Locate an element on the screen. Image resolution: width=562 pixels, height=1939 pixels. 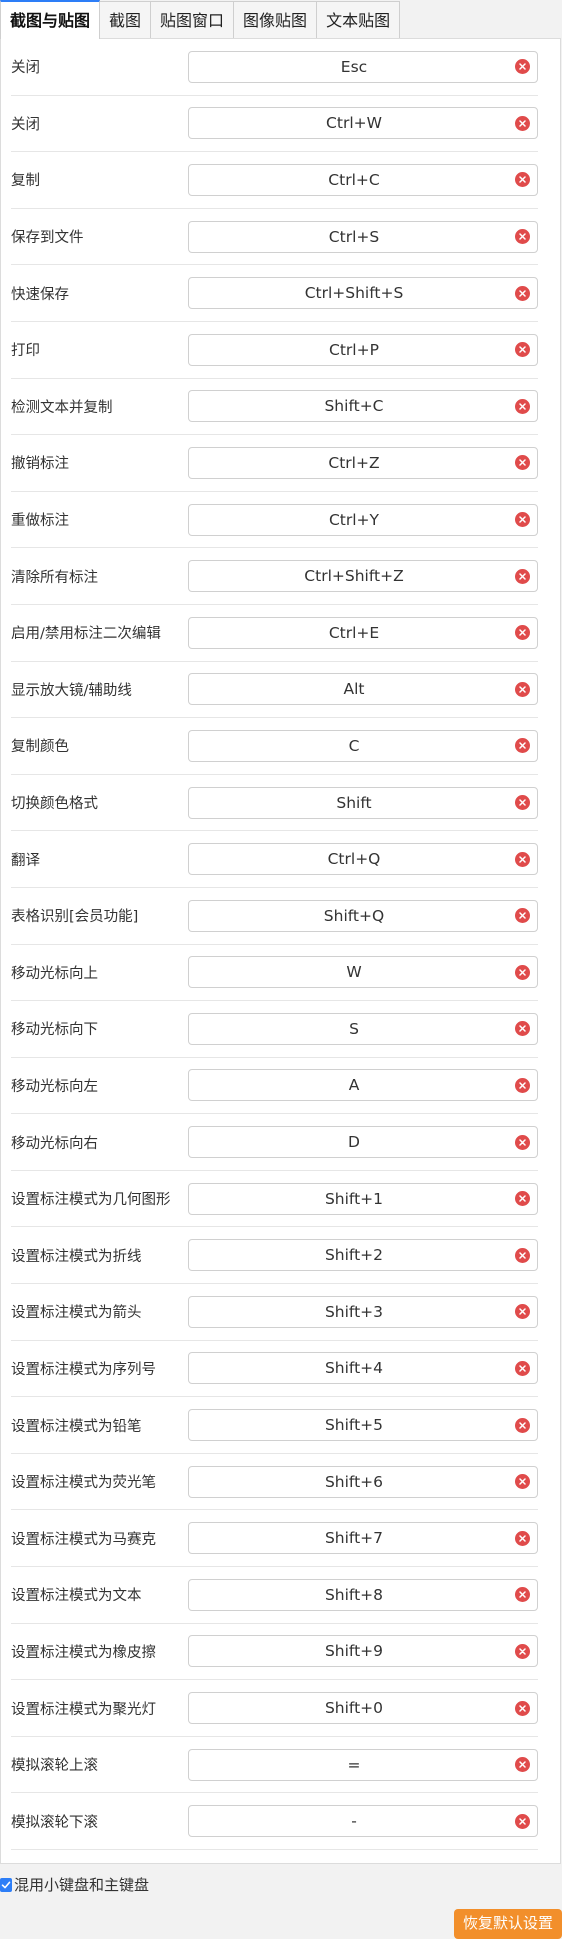
shortcut-key-input: Shift+5 is located at coordinates (363, 1425).